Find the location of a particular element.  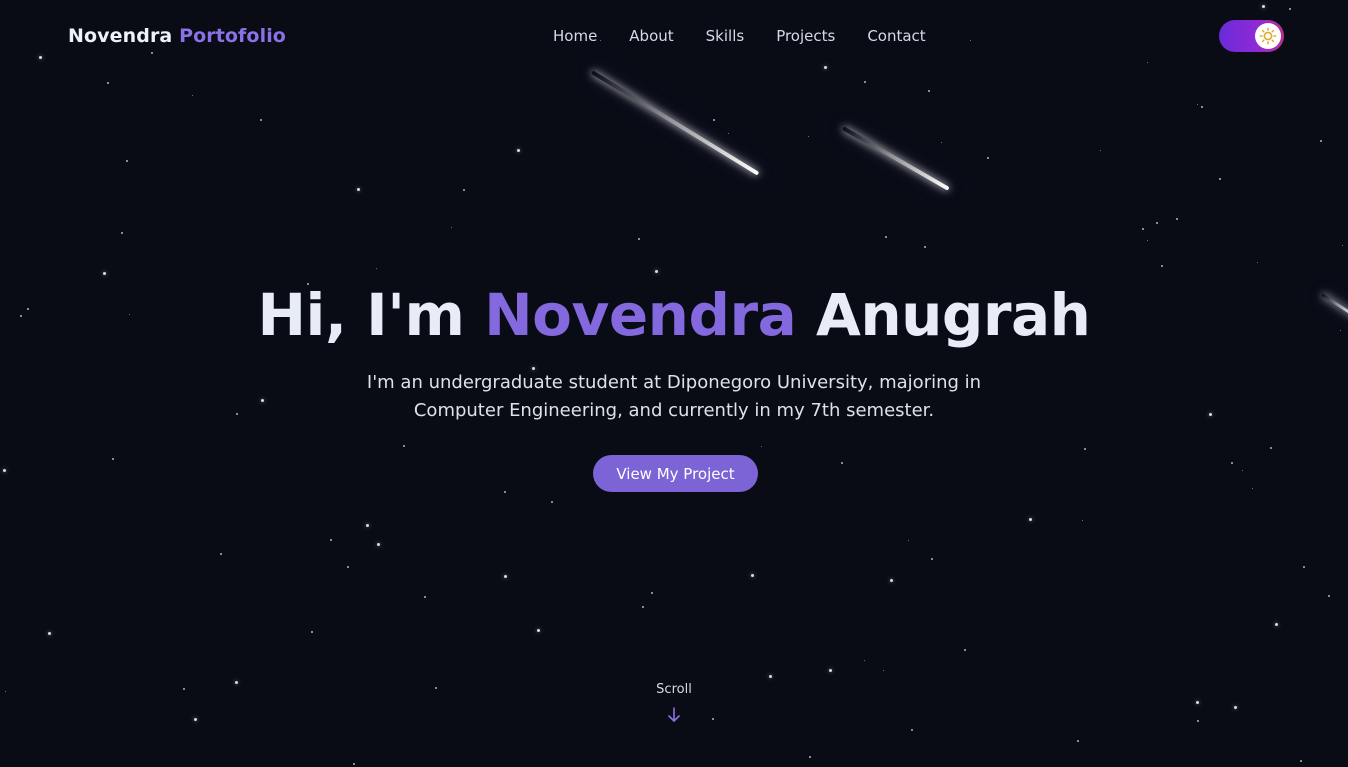

nav-link-about: About is located at coordinates (651, 36).